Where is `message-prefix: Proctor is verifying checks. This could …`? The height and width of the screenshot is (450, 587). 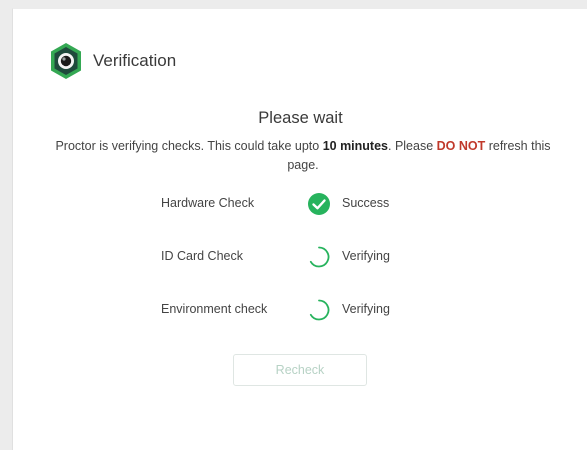
message-prefix: Proctor is verifying checks. This could … is located at coordinates (189, 146).